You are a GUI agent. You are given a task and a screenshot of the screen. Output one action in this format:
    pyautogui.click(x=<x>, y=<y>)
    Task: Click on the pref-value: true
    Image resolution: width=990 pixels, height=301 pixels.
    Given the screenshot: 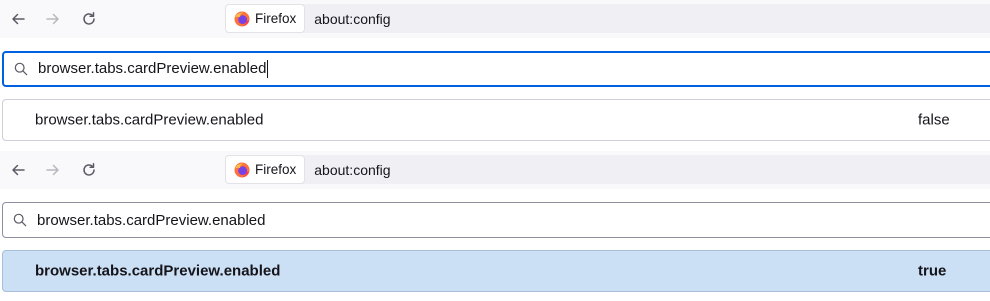 What is the action you would take?
    pyautogui.click(x=932, y=271)
    